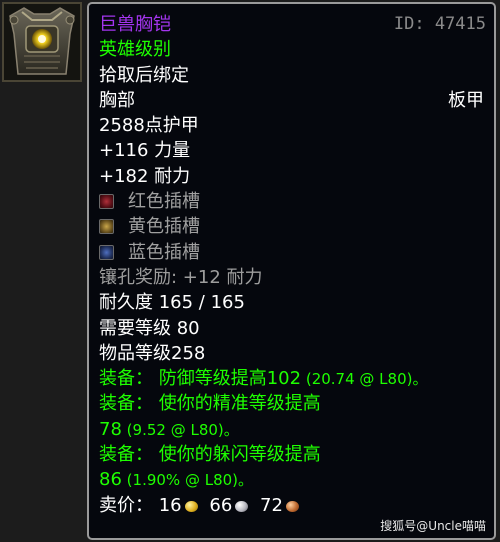  Describe the element at coordinates (172, 303) in the screenshot. I see `item-durability: 耐久度 165 / 165` at that location.